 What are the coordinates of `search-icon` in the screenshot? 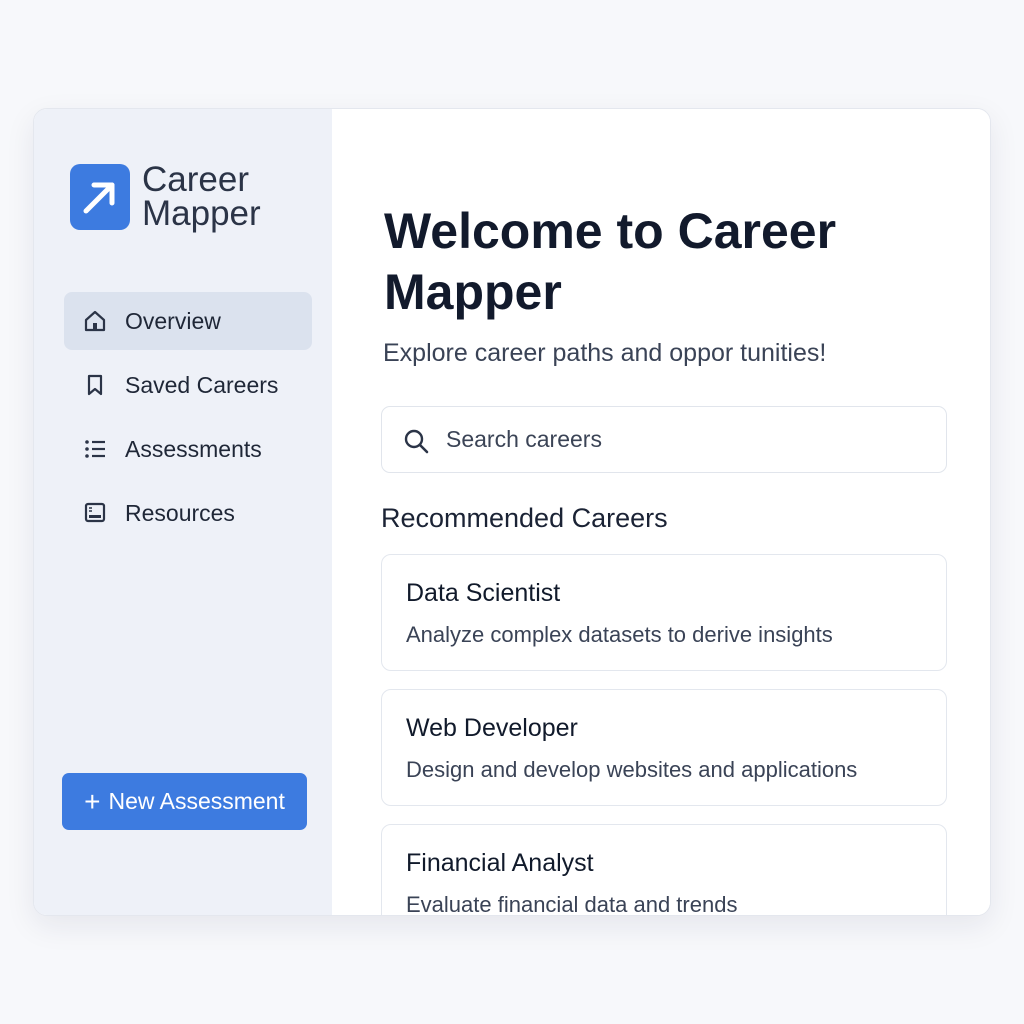 It's located at (416, 441).